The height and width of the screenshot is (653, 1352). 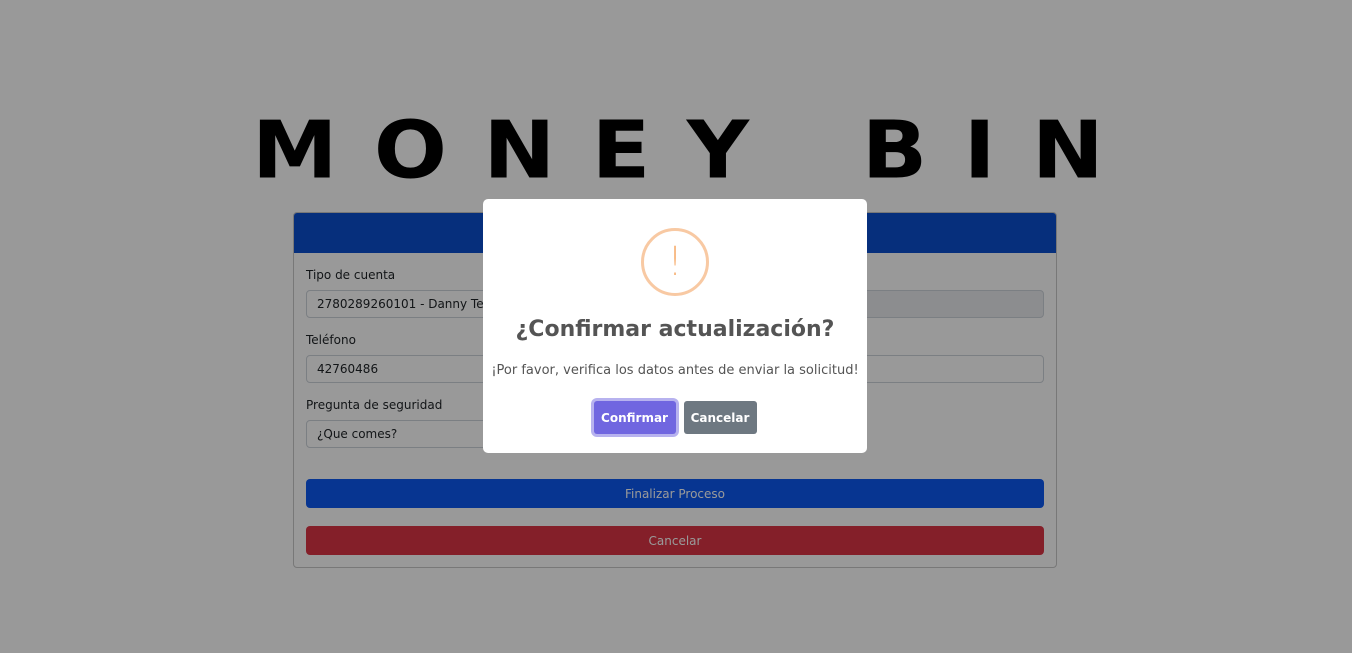 What do you see at coordinates (720, 417) in the screenshot?
I see `cancel-button: Cancelar` at bounding box center [720, 417].